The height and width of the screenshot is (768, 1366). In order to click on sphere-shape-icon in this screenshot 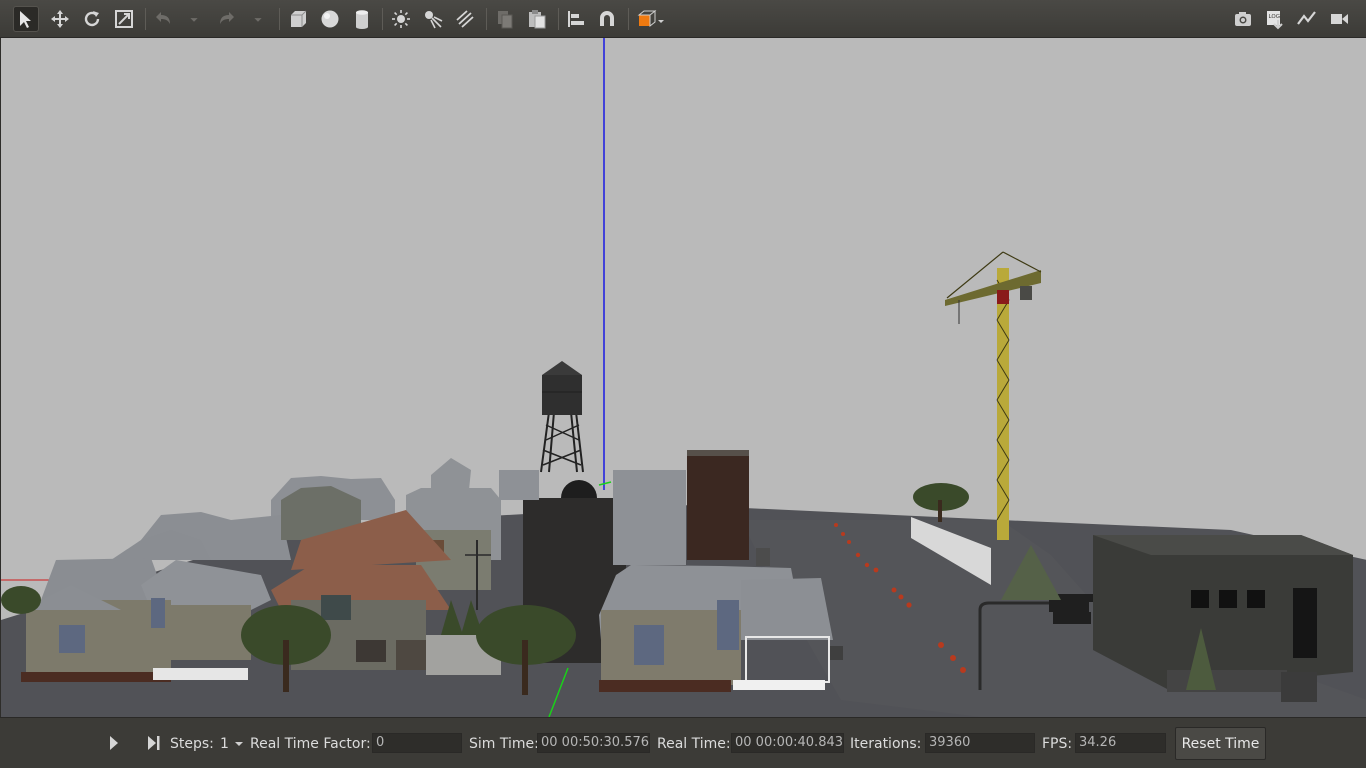, I will do `click(330, 19)`.